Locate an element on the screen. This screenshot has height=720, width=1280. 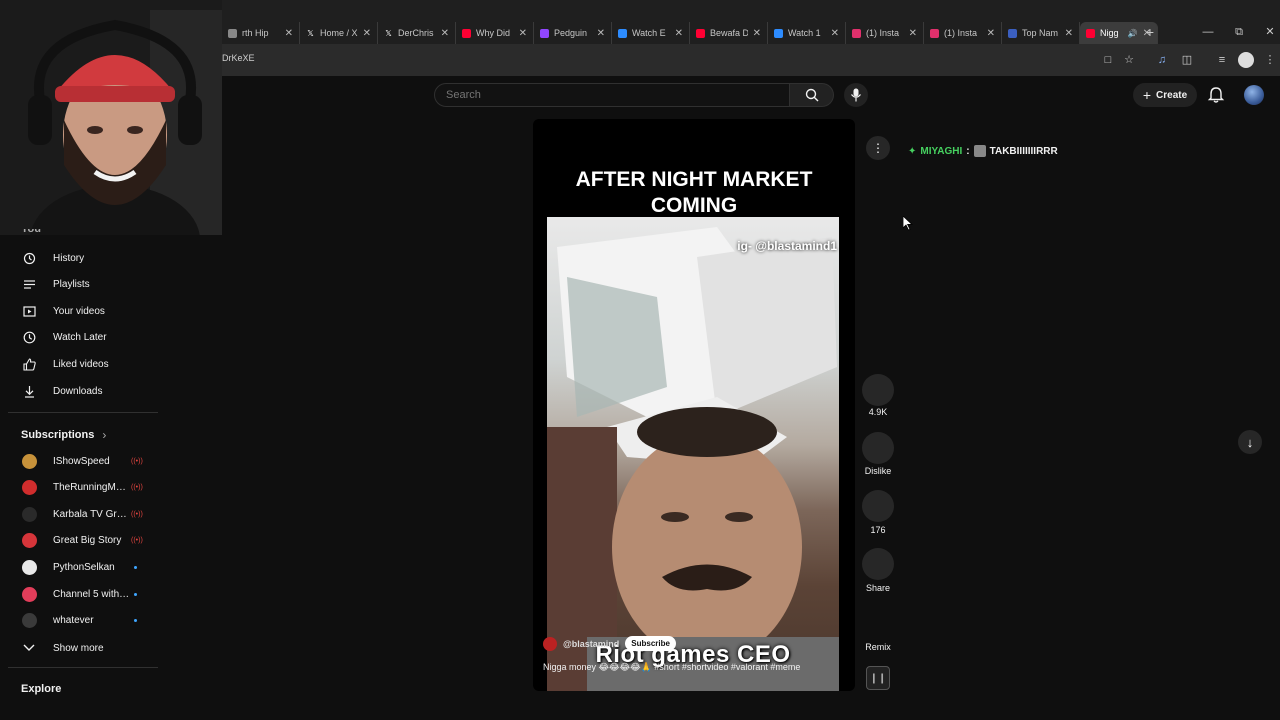
show-more-button: Show more is located at coordinates (80, 648).